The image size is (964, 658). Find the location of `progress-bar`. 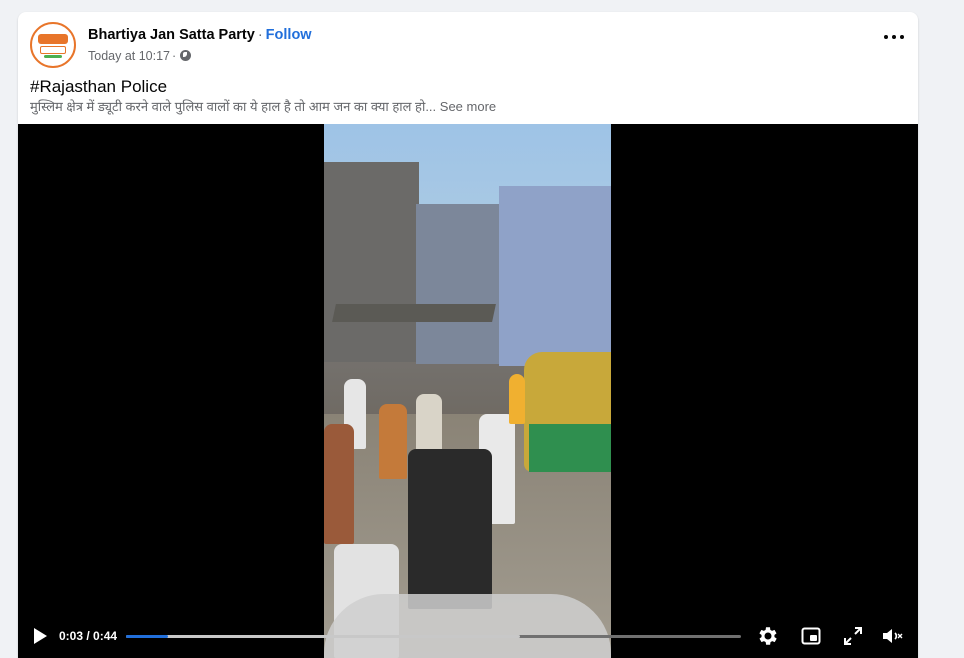

progress-bar is located at coordinates (433, 636).